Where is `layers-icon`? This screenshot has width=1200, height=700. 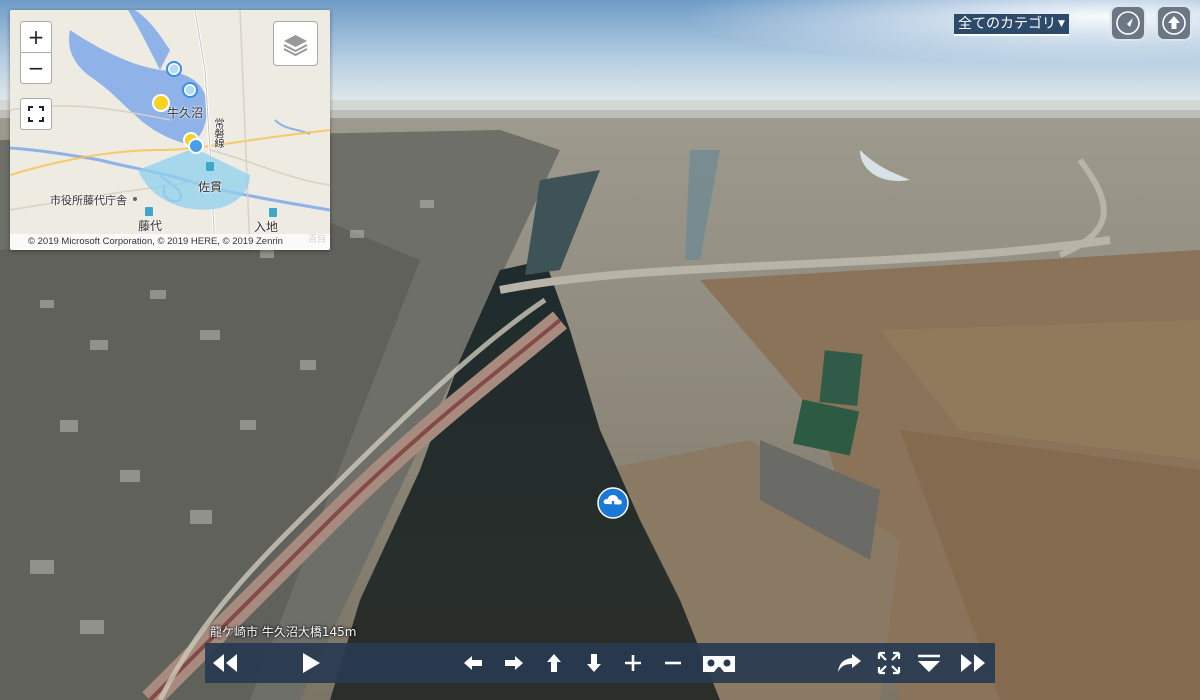 layers-icon is located at coordinates (295, 46).